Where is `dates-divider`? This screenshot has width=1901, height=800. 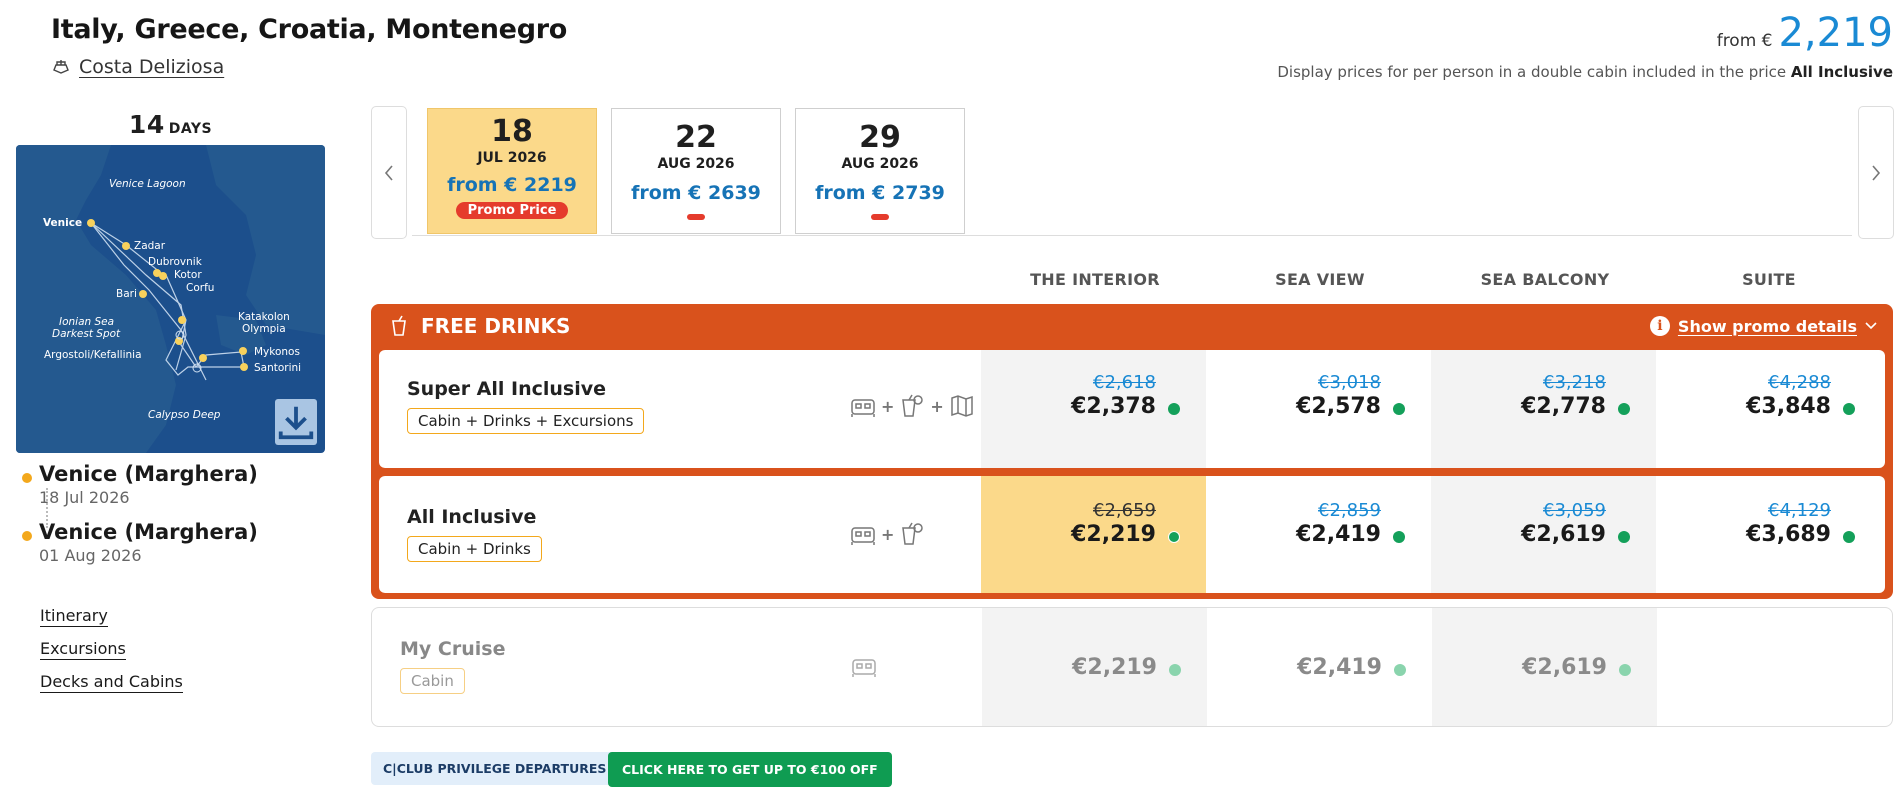
dates-divider is located at coordinates (1132, 235).